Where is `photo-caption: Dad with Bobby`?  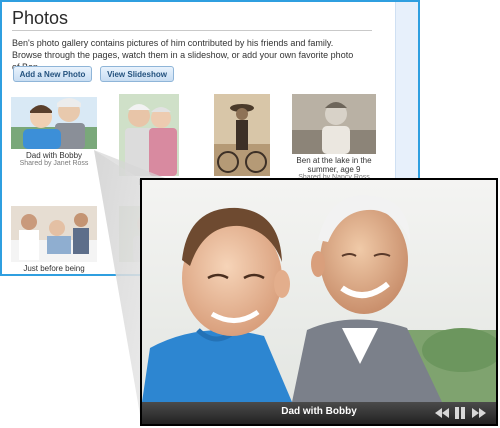
photo-caption: Dad with Bobby is located at coordinates (54, 155).